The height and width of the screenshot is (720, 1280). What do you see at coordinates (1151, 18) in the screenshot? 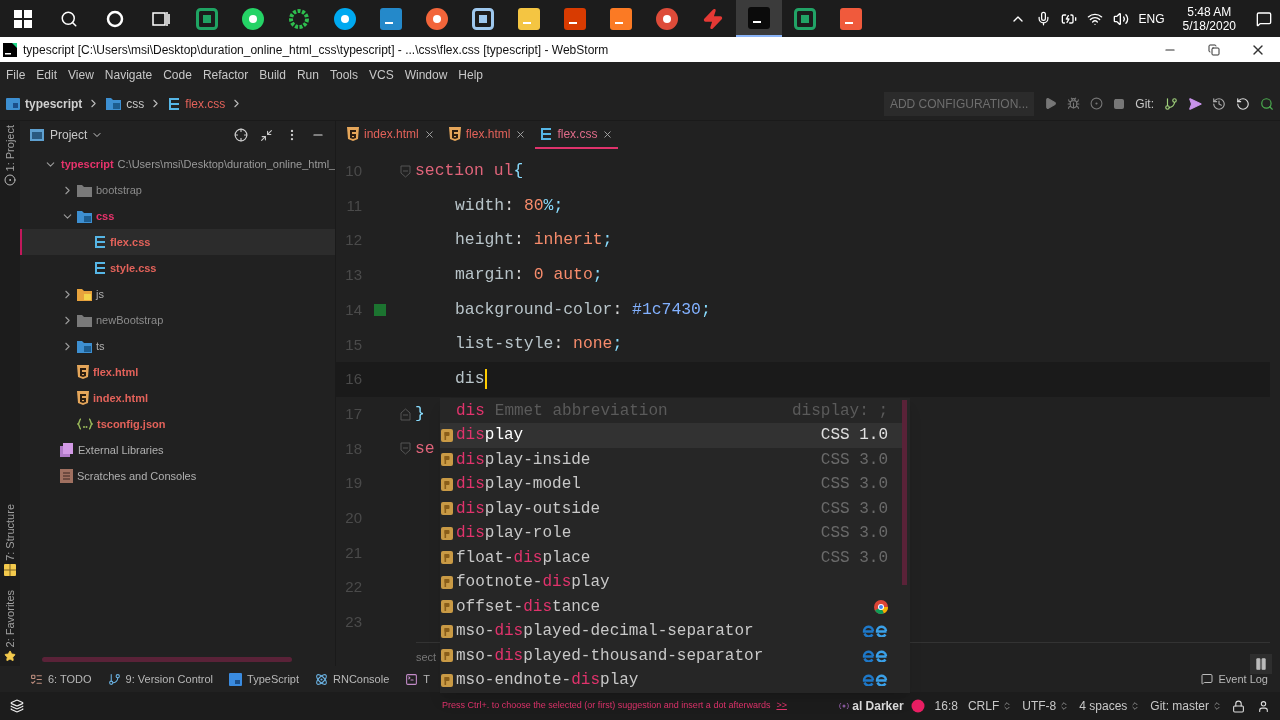
I see `language-indicator: ENG` at bounding box center [1151, 18].